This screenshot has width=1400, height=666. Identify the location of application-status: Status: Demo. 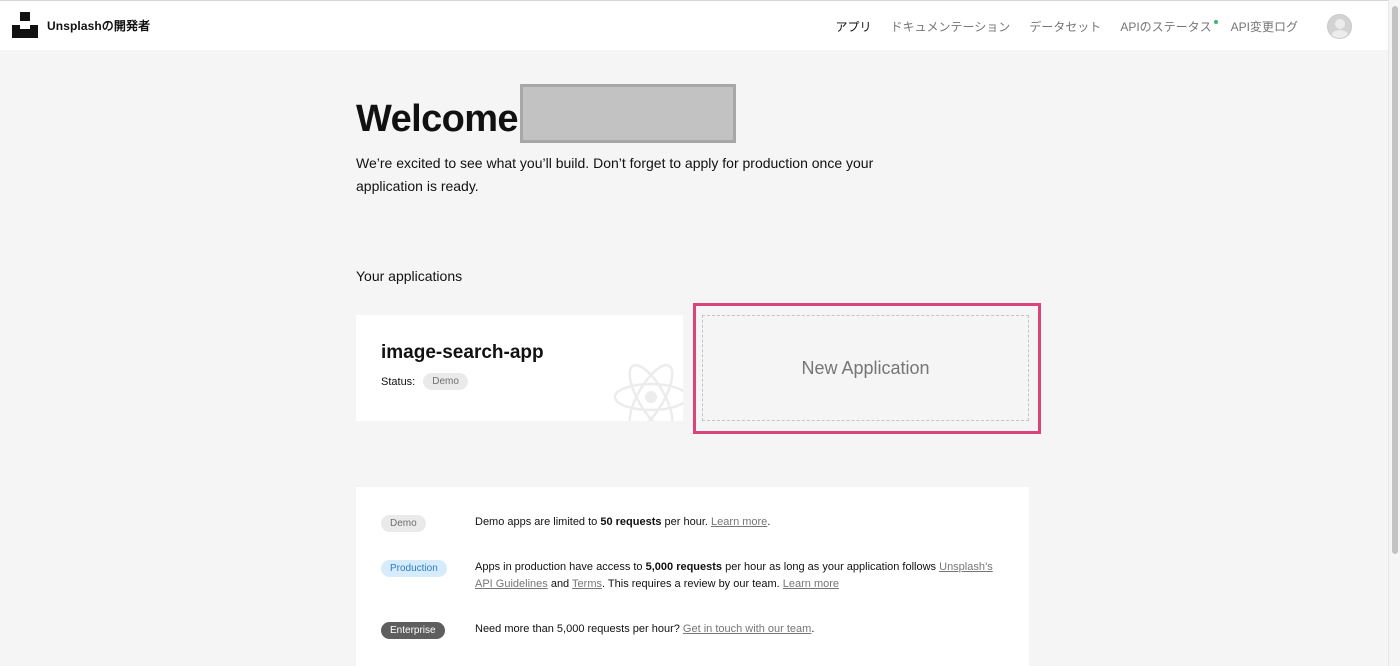
(424, 381).